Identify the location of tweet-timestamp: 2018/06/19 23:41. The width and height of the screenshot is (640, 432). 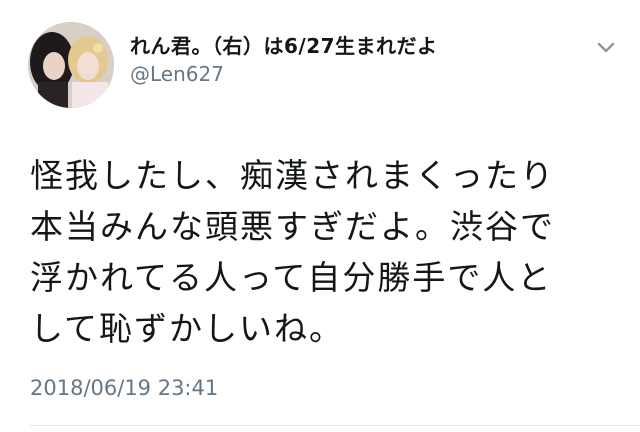
(124, 388).